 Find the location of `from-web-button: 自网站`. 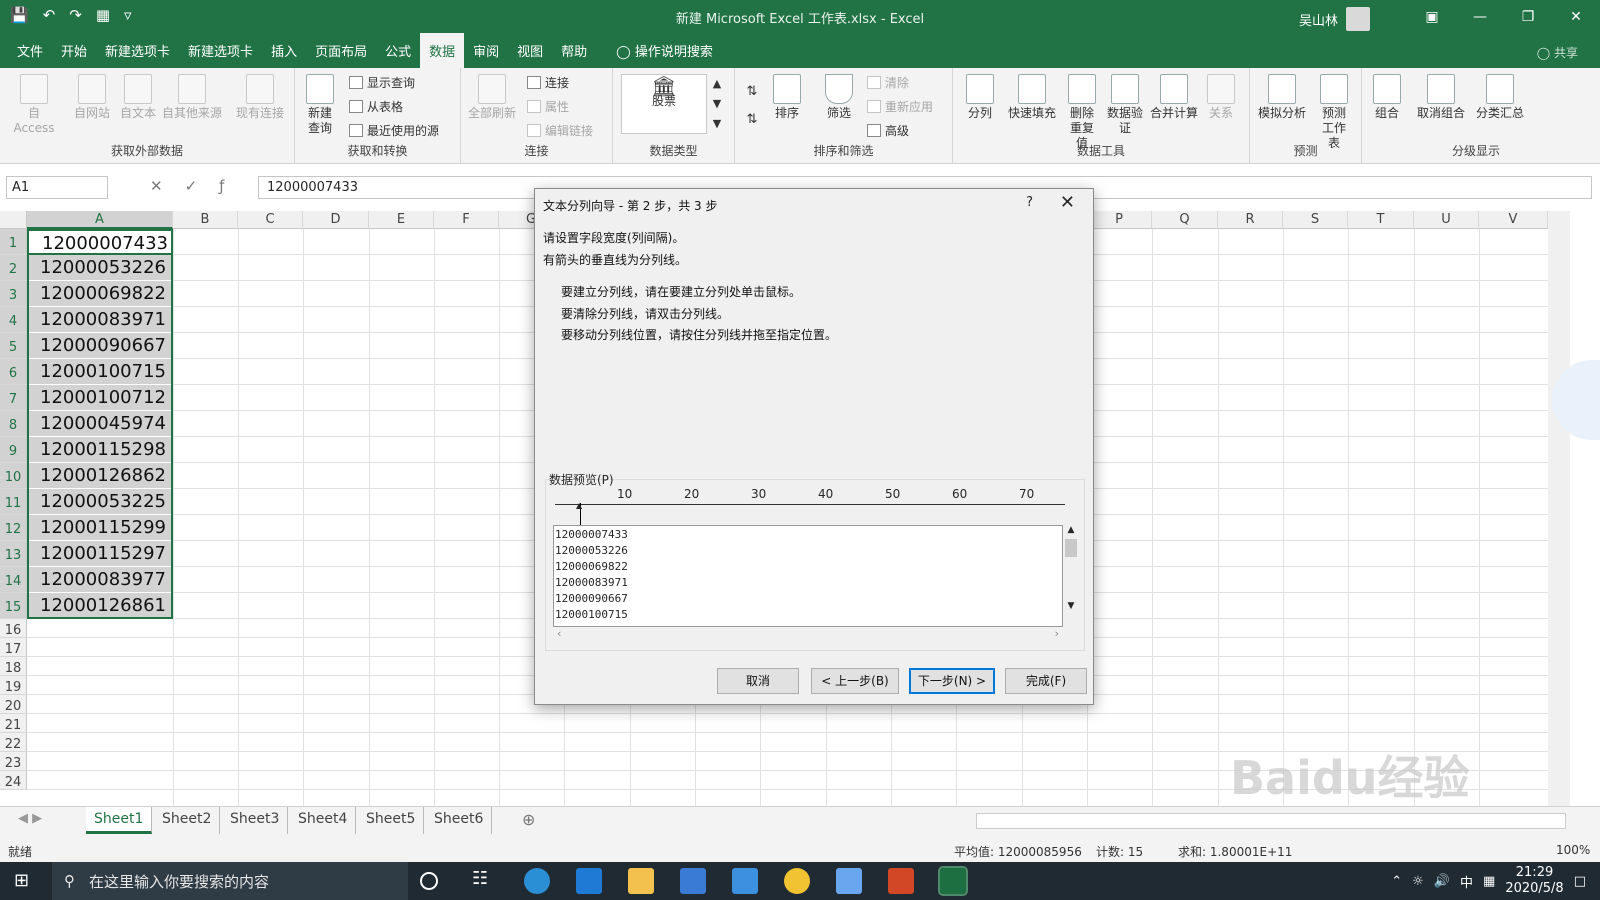

from-web-button: 自网站 is located at coordinates (92, 97).